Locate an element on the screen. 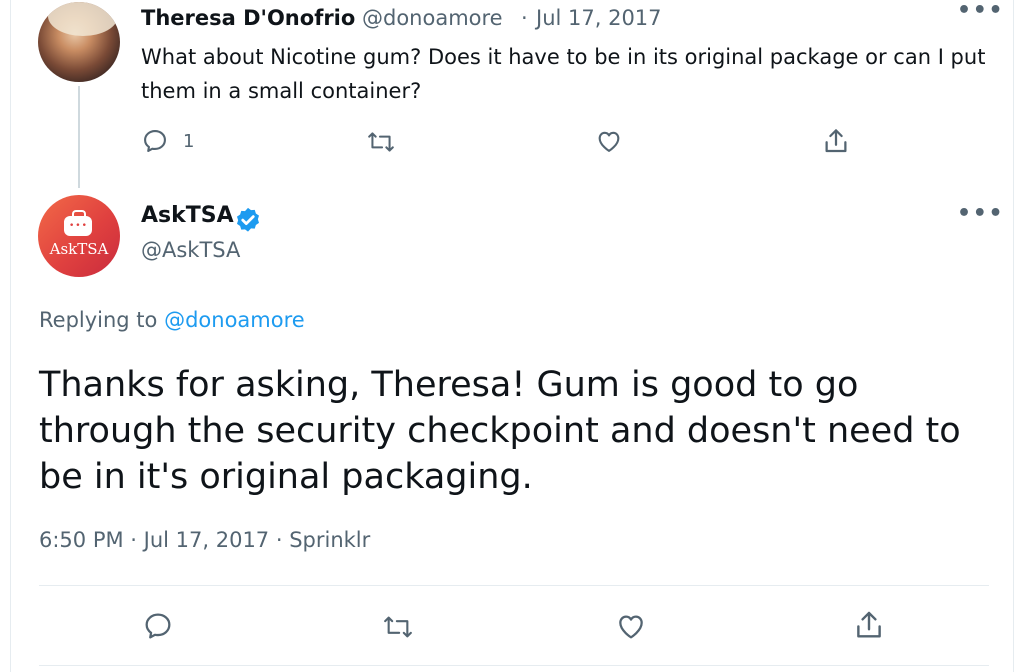  avatar-theresa is located at coordinates (79, 42).